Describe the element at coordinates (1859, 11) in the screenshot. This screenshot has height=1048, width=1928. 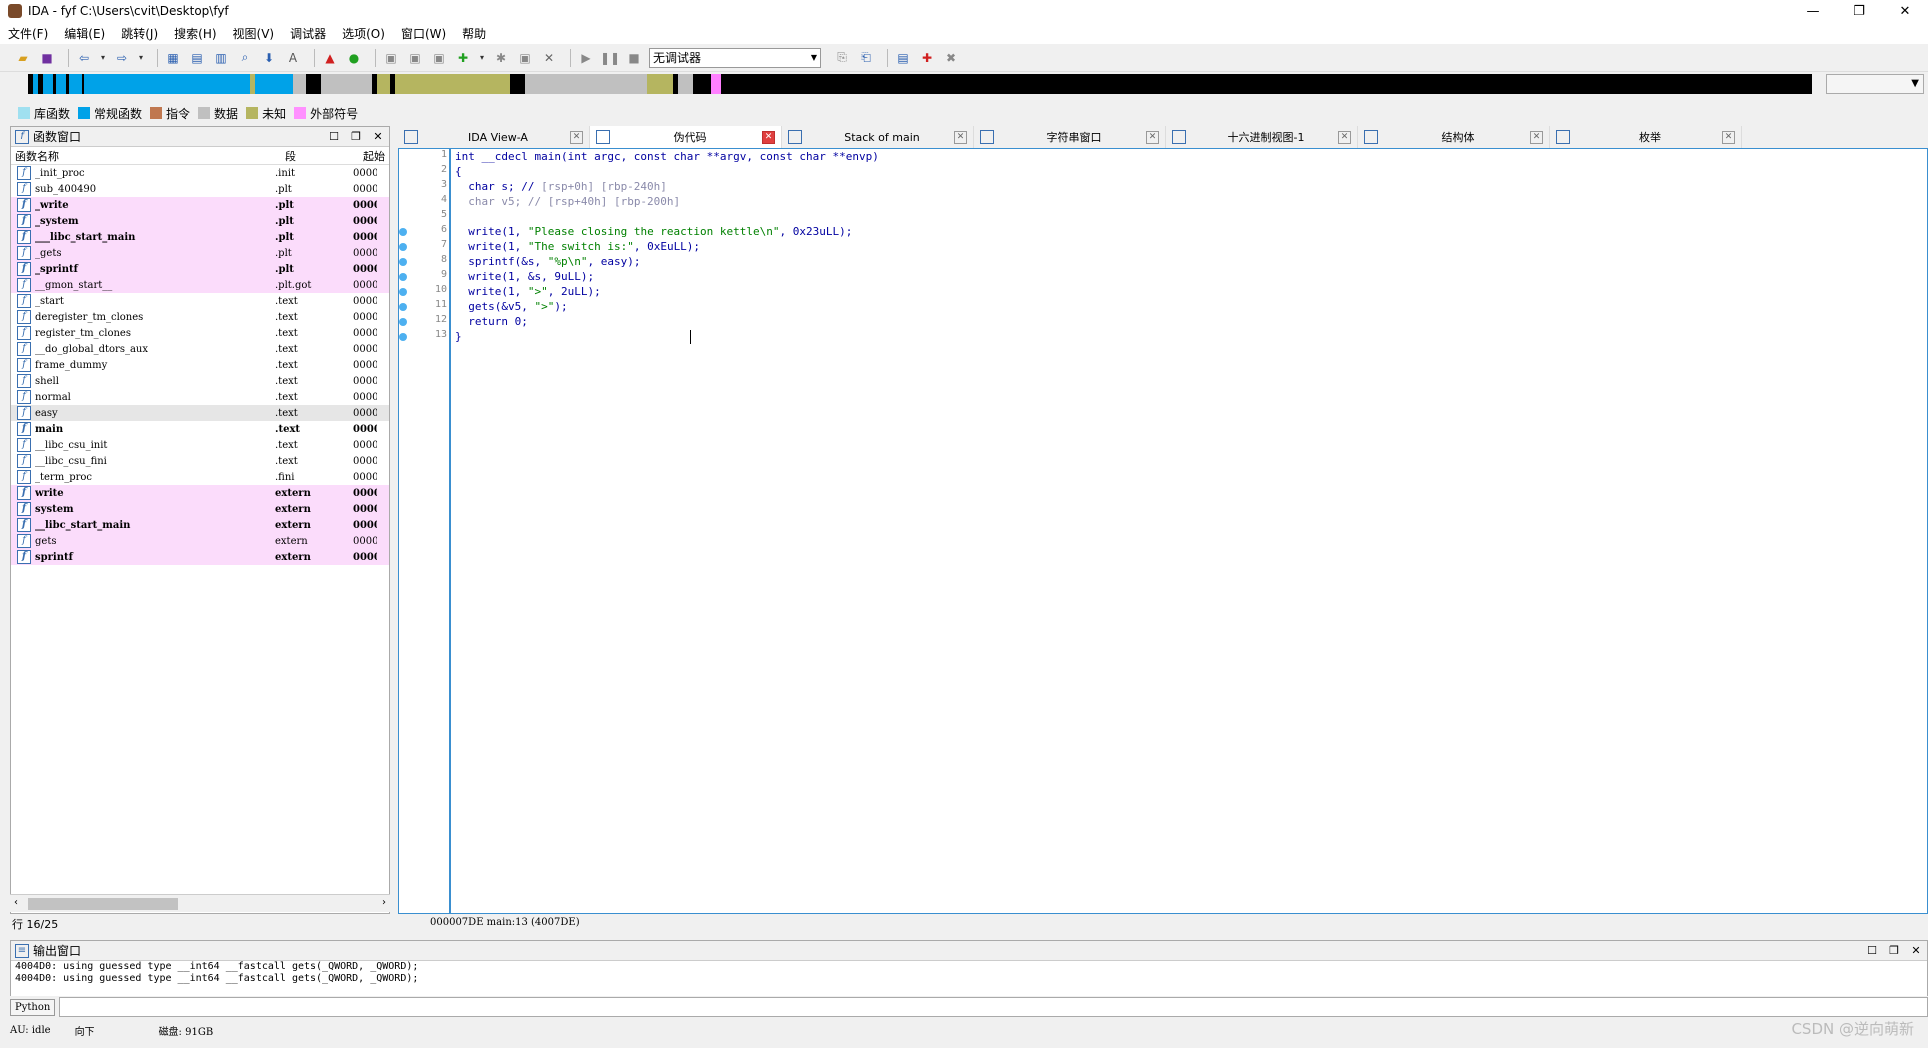
I see `restore-button: ❐` at that location.